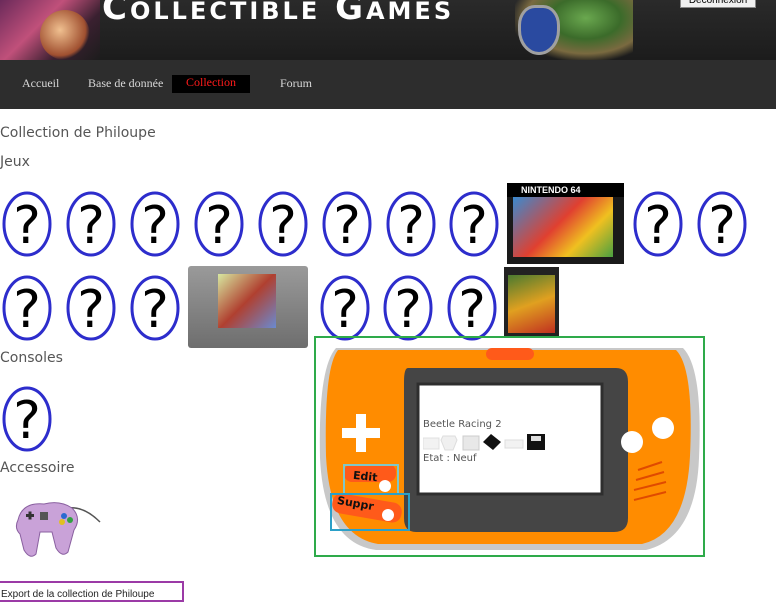  I want to click on manual-icon, so click(492, 442).